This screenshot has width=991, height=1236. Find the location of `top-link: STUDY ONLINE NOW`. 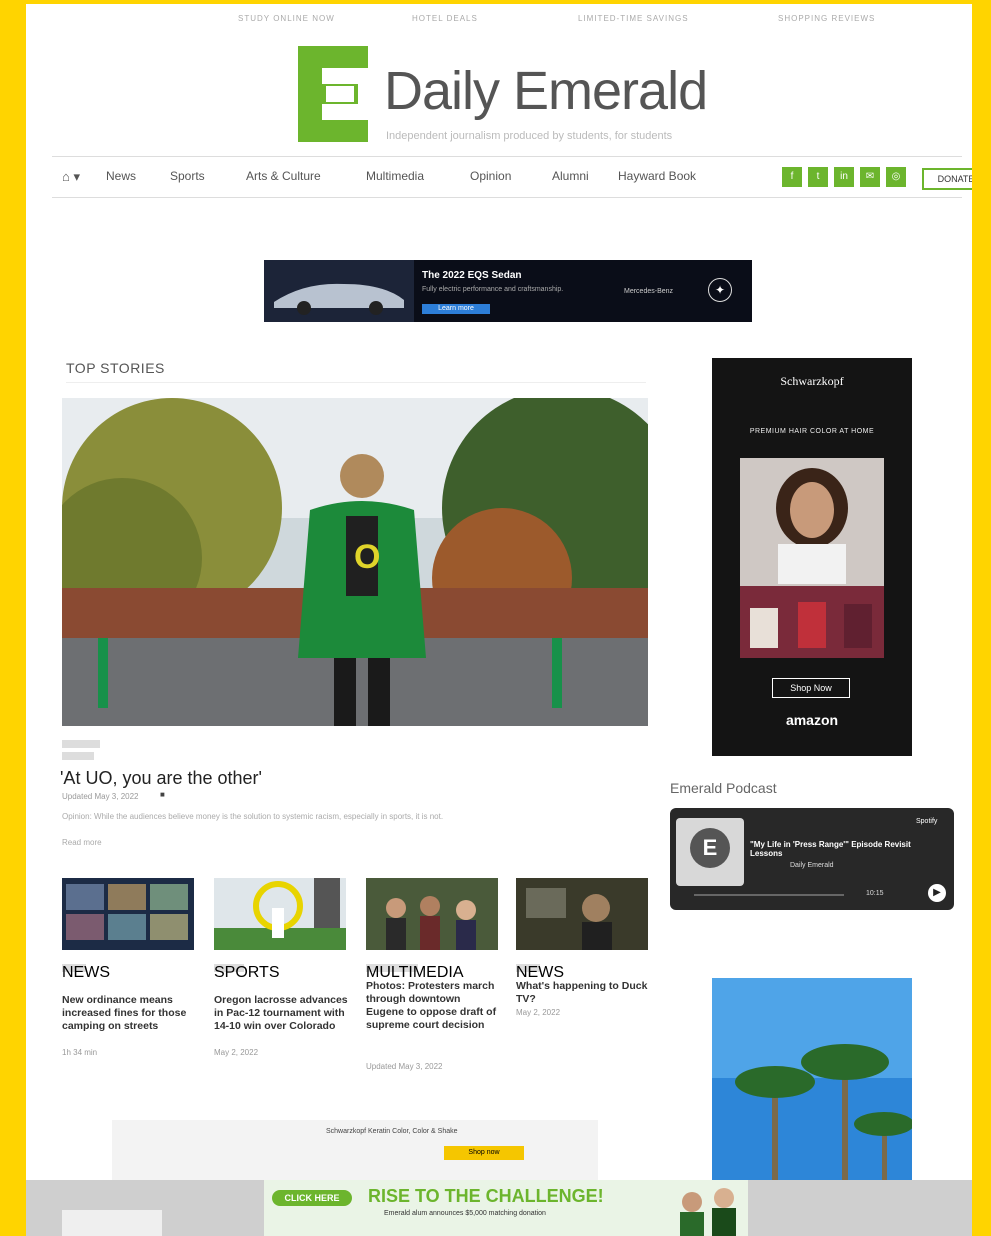

top-link: STUDY ONLINE NOW is located at coordinates (286, 18).